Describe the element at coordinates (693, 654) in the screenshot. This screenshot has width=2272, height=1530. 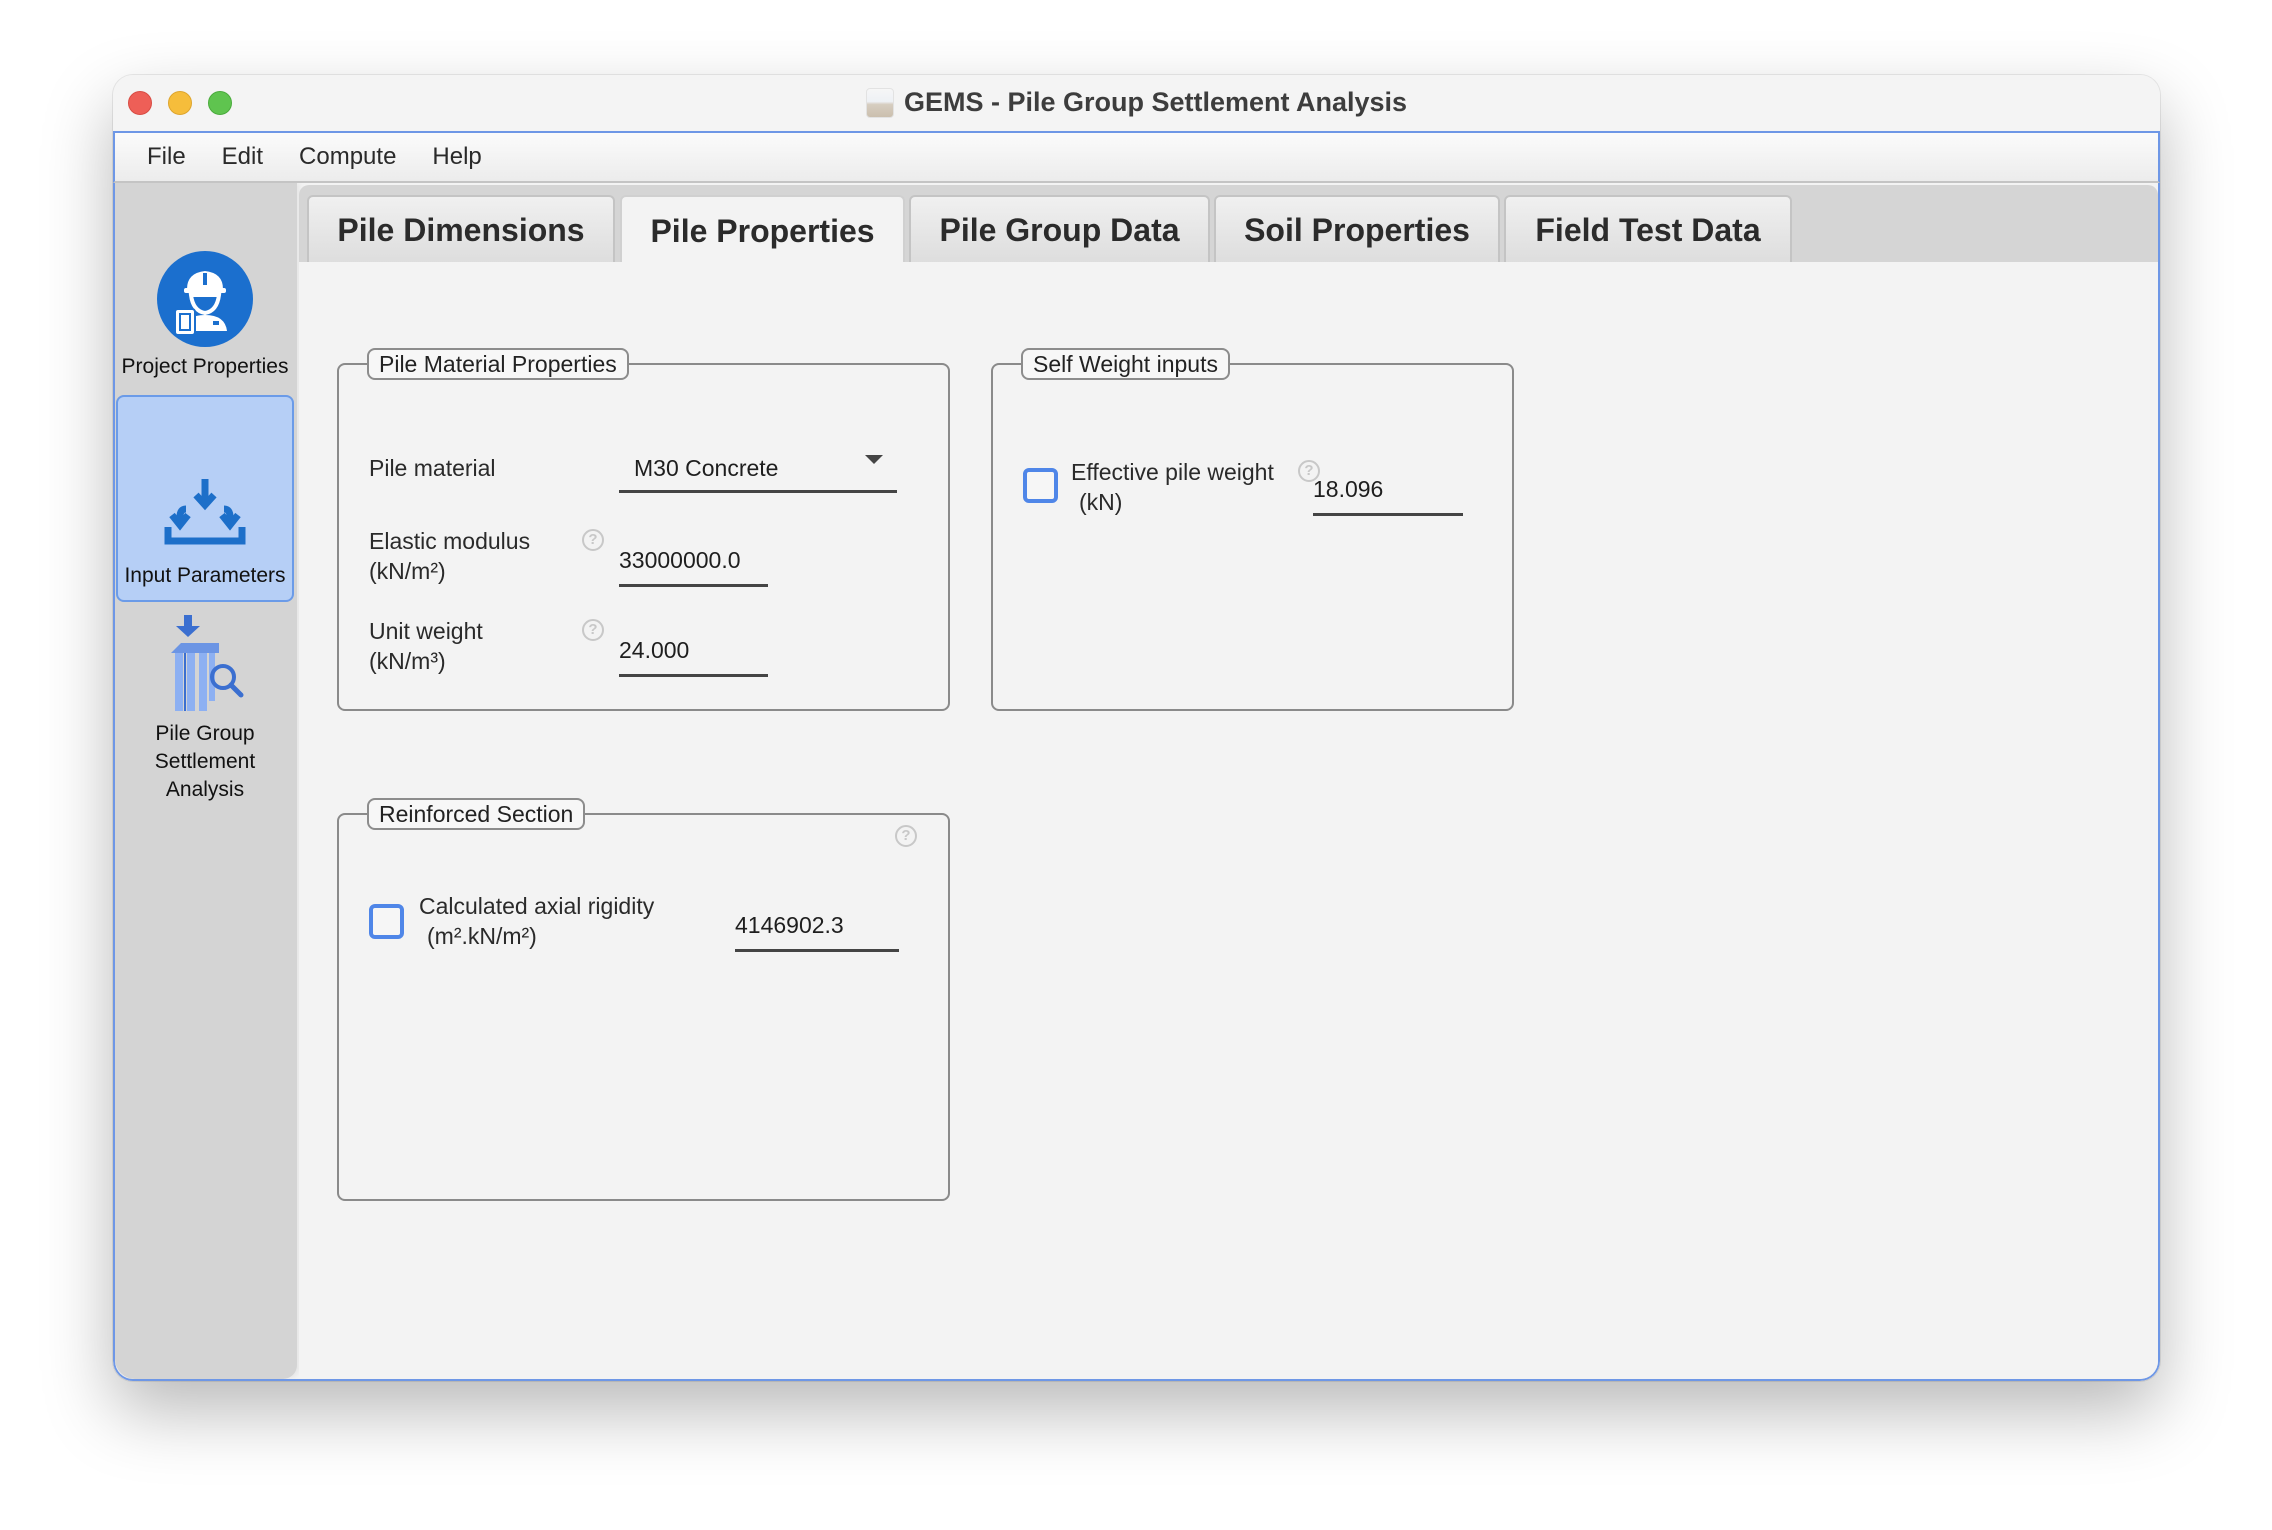
I see `unit-weight-input: 24.000` at that location.